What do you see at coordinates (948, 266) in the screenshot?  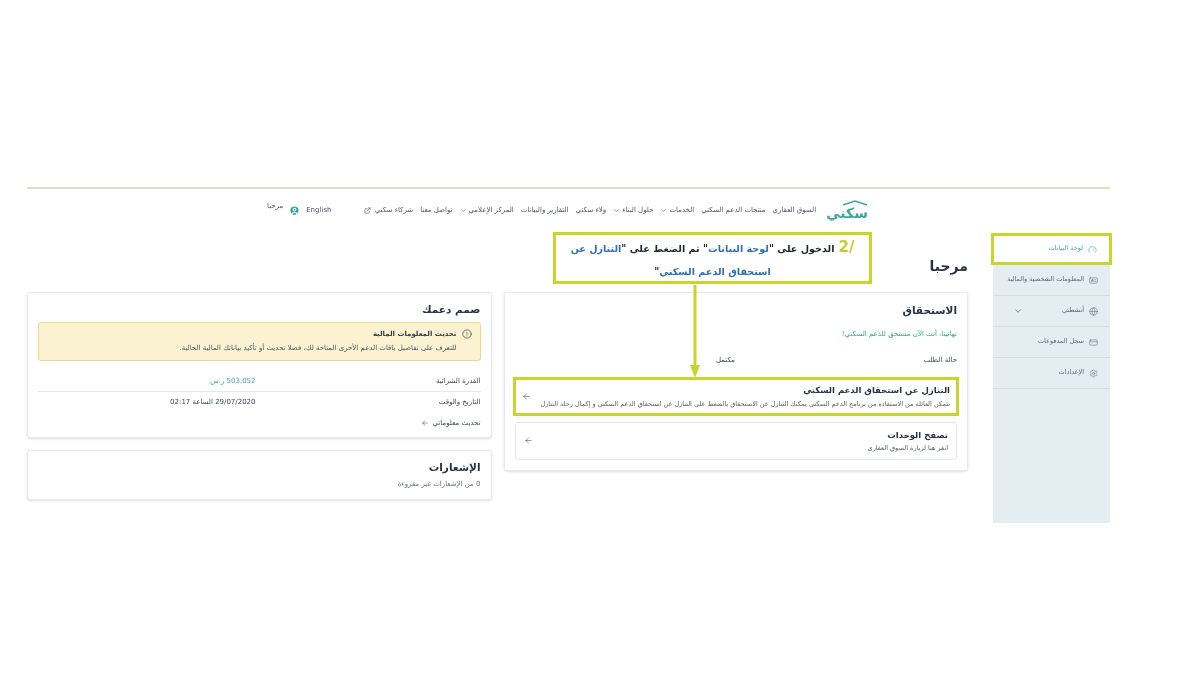 I see `welcome-heading: مرحبا` at bounding box center [948, 266].